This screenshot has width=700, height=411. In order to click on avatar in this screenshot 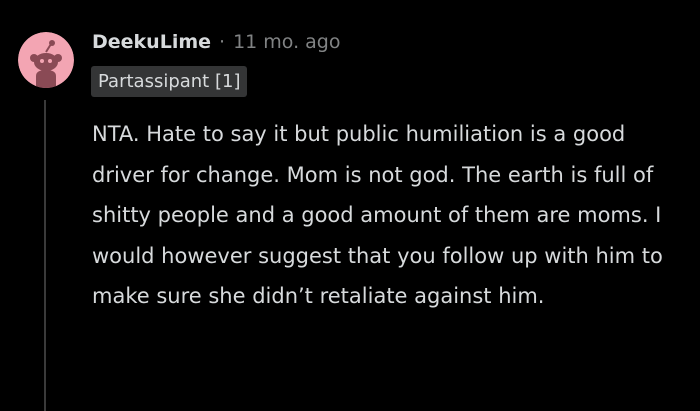, I will do `click(46, 60)`.